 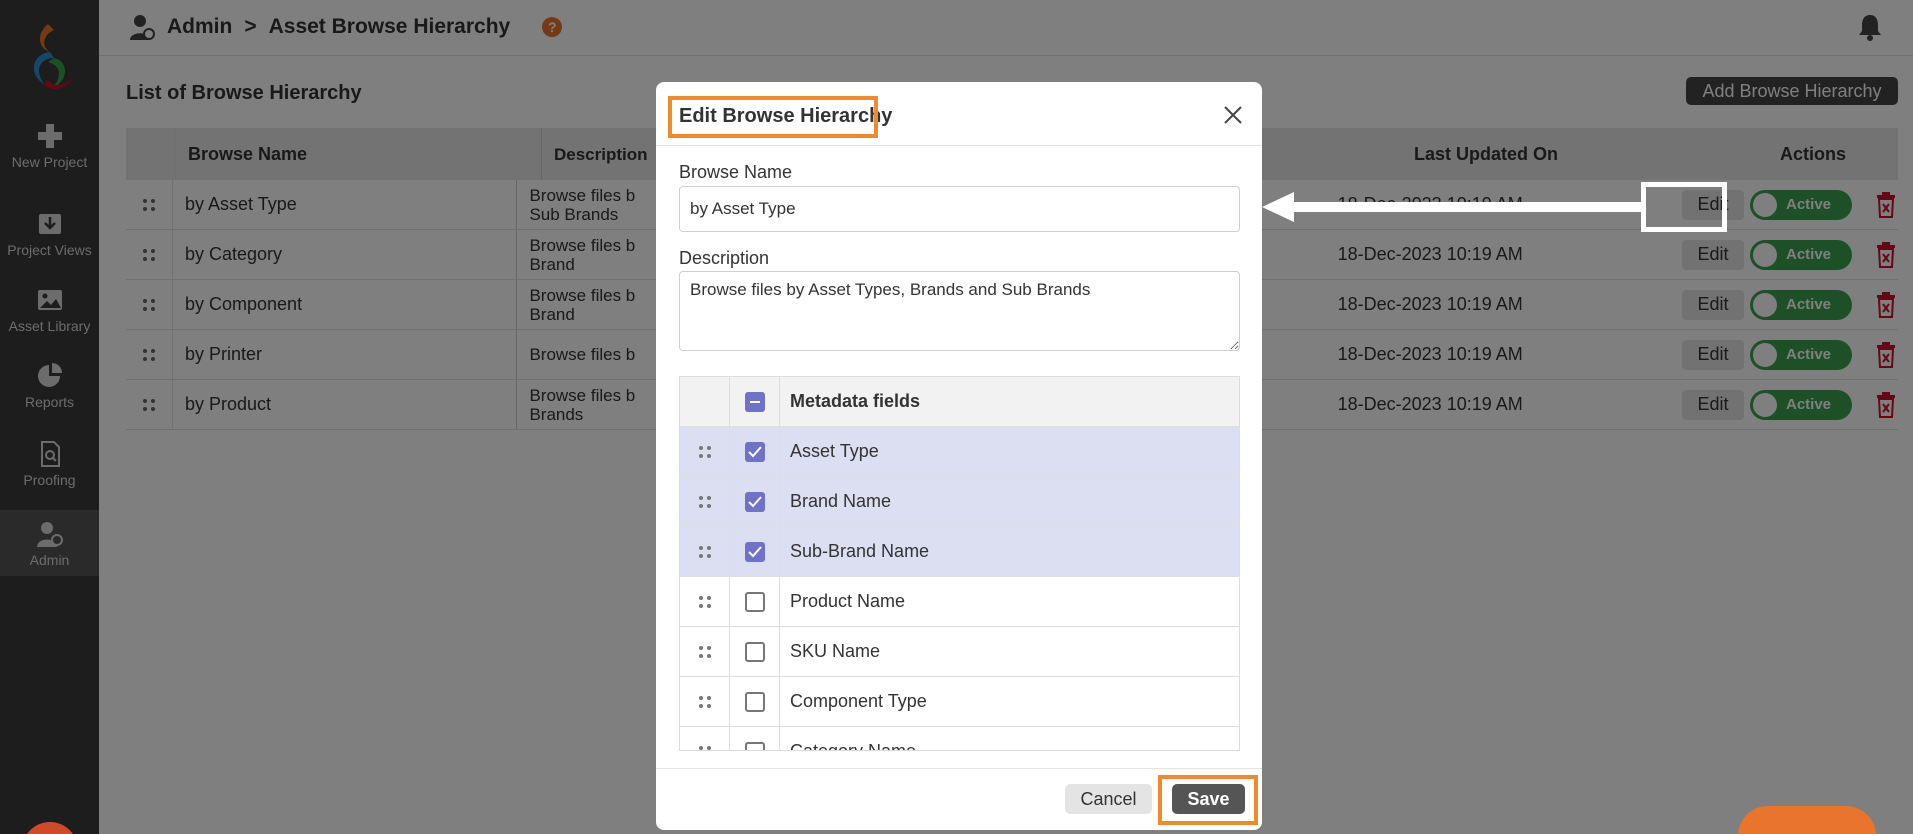 I want to click on cancel-button: Cancel, so click(x=1108, y=799).